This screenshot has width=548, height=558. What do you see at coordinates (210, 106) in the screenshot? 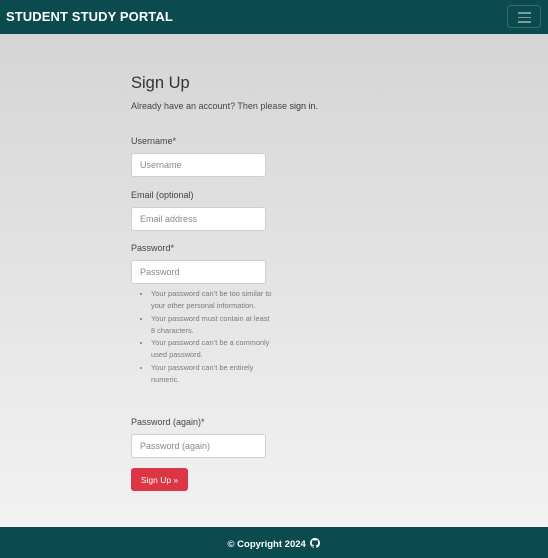
I see `signin-prompt-text: Already have an account? Then please` at bounding box center [210, 106].